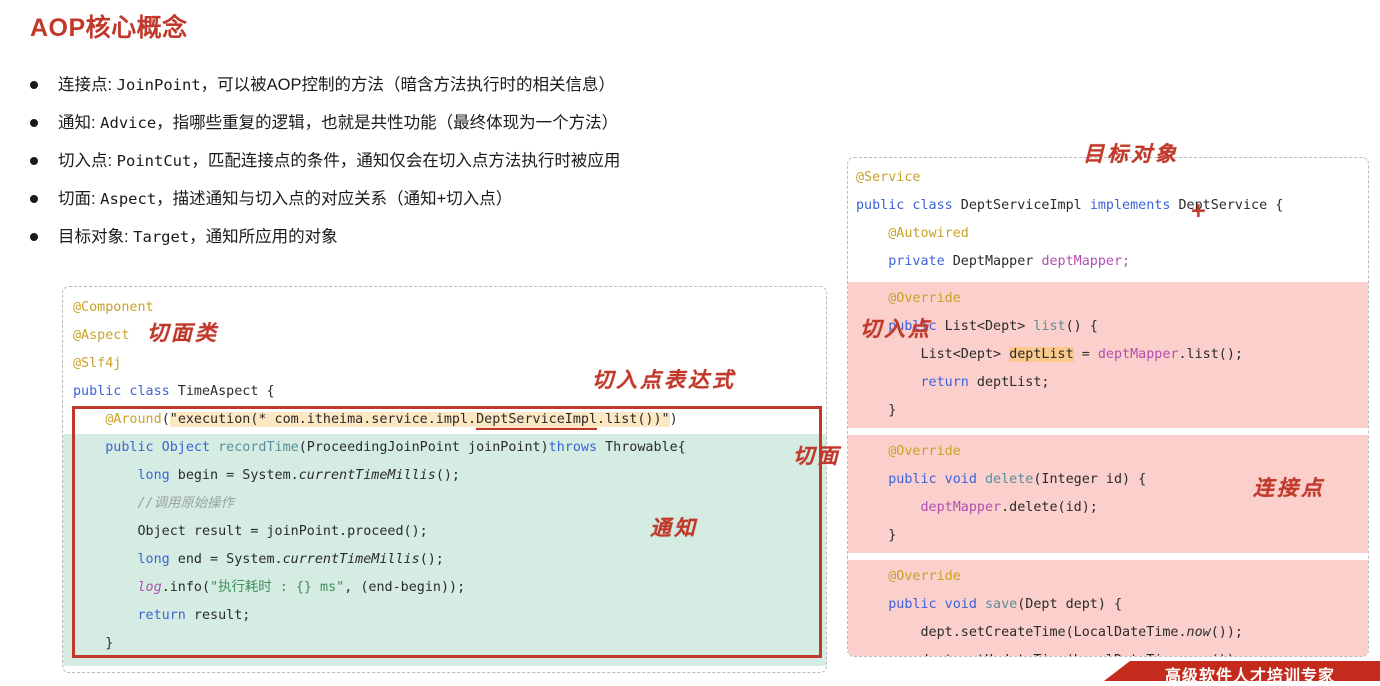 The width and height of the screenshot is (1380, 686). Describe the element at coordinates (1049, 632) in the screenshot. I see `code-line: dept.setCreateTime(LocalDateTime.now());` at that location.